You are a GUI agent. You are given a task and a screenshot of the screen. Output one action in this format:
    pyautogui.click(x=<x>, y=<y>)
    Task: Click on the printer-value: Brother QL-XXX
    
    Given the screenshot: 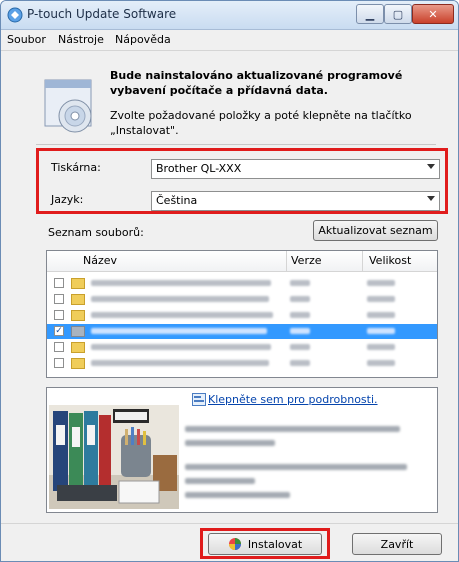 What is the action you would take?
    pyautogui.click(x=199, y=168)
    